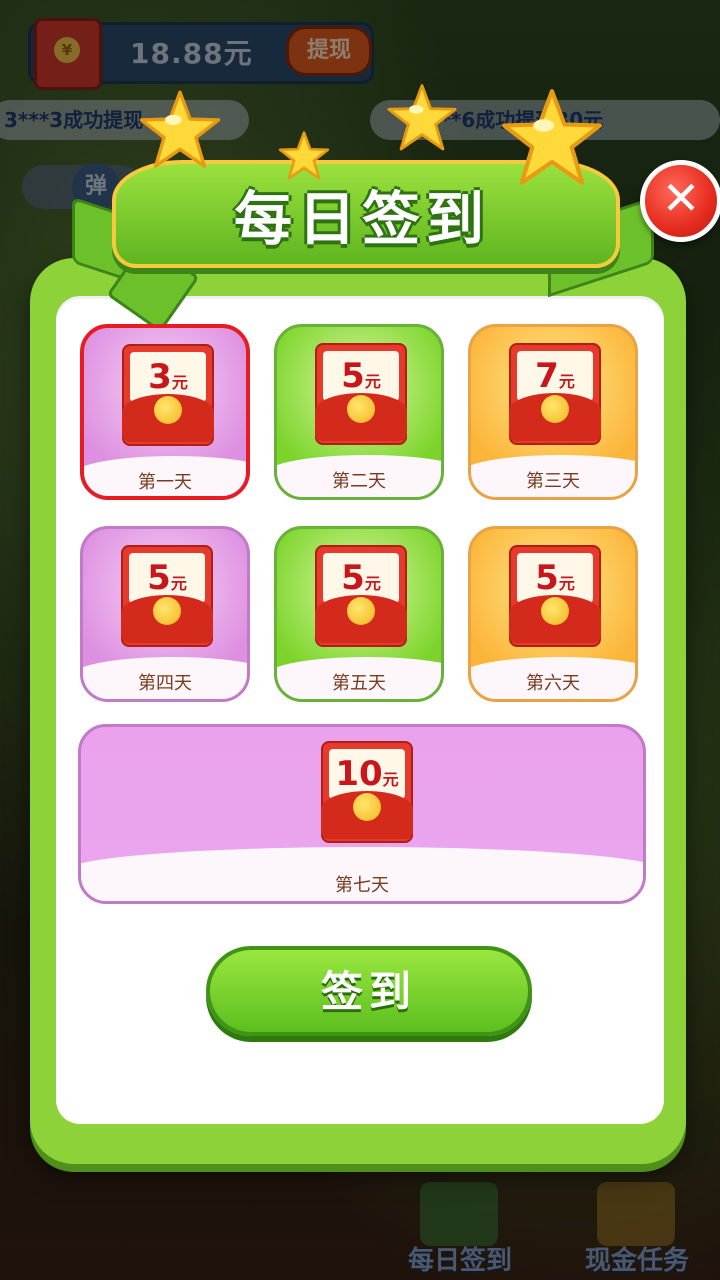  What do you see at coordinates (165, 683) in the screenshot?
I see `day-label: 第四天` at bounding box center [165, 683].